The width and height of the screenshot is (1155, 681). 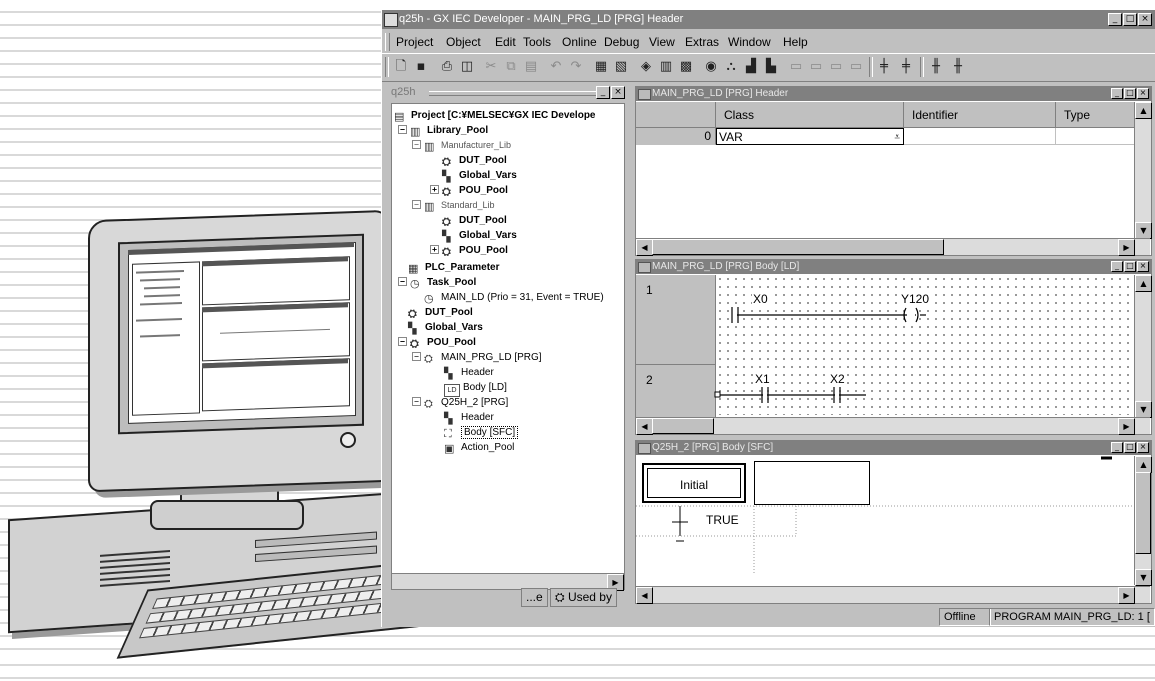 What do you see at coordinates (812, 483) in the screenshot?
I see `action-block` at bounding box center [812, 483].